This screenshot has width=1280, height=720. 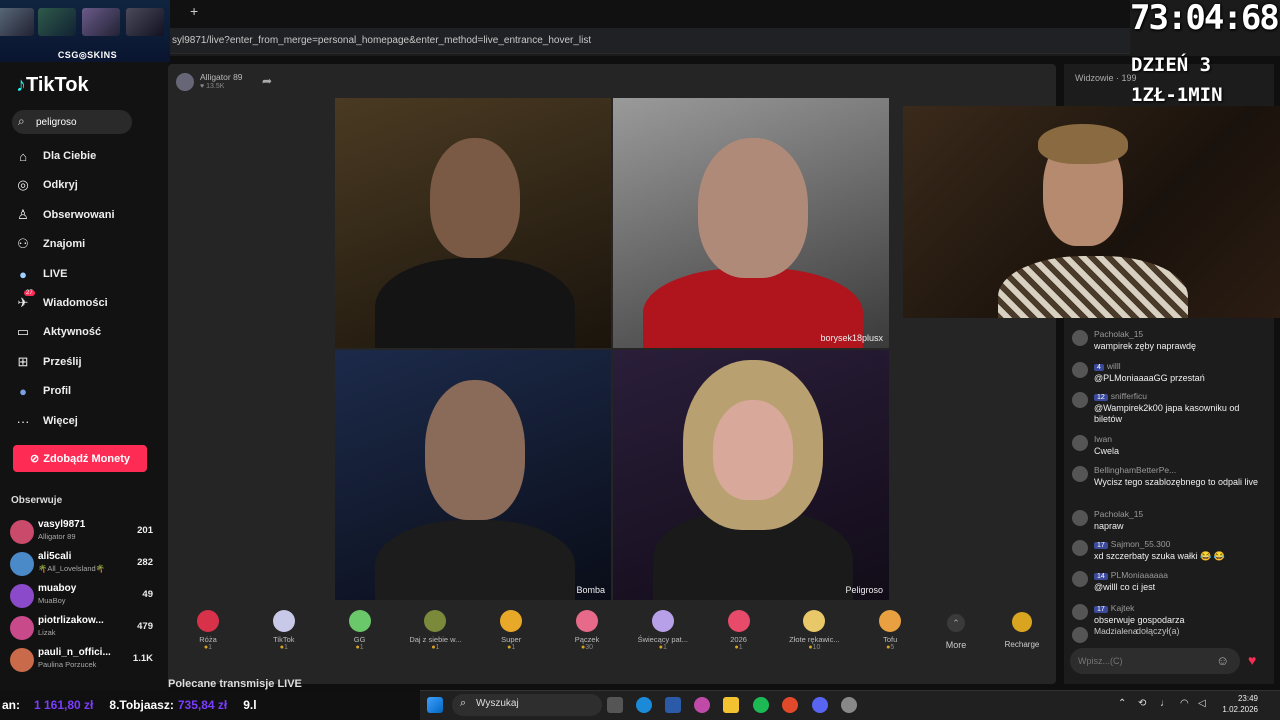 What do you see at coordinates (435, 705) in the screenshot?
I see `windows-start-icon` at bounding box center [435, 705].